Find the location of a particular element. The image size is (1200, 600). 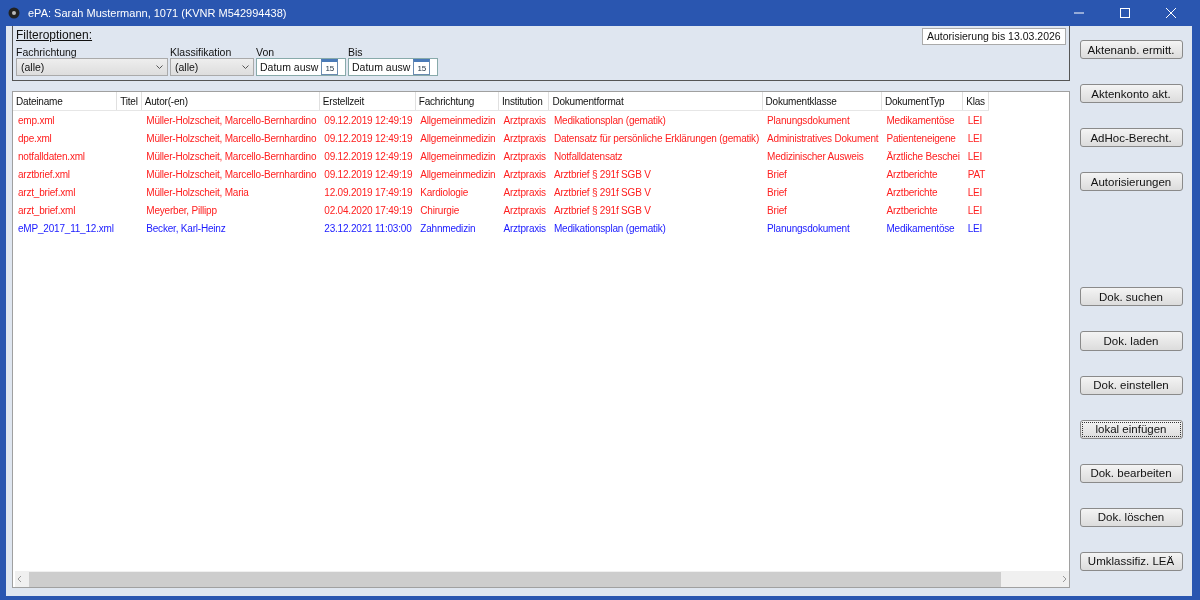

column-header: Titel is located at coordinates (129, 101).